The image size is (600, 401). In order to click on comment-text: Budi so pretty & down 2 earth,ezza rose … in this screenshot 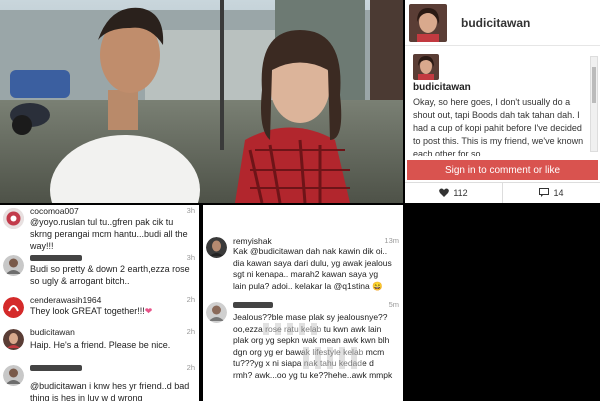, I will do `click(110, 275)`.